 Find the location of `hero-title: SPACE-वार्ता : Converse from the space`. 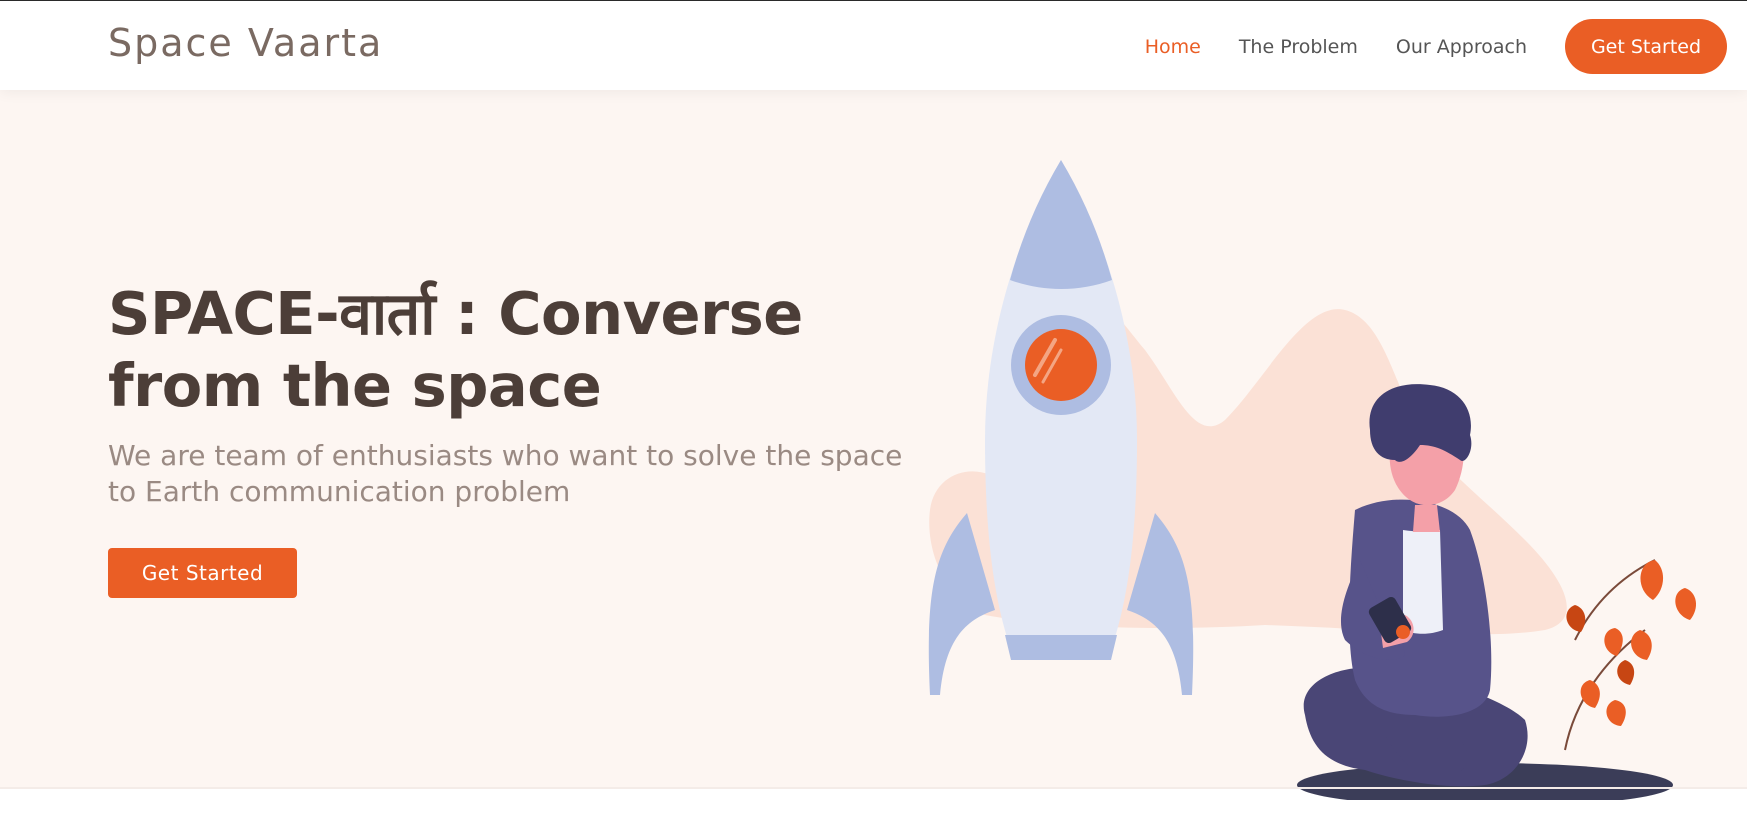

hero-title: SPACE-वार्ता : Converse from the space is located at coordinates (455, 349).